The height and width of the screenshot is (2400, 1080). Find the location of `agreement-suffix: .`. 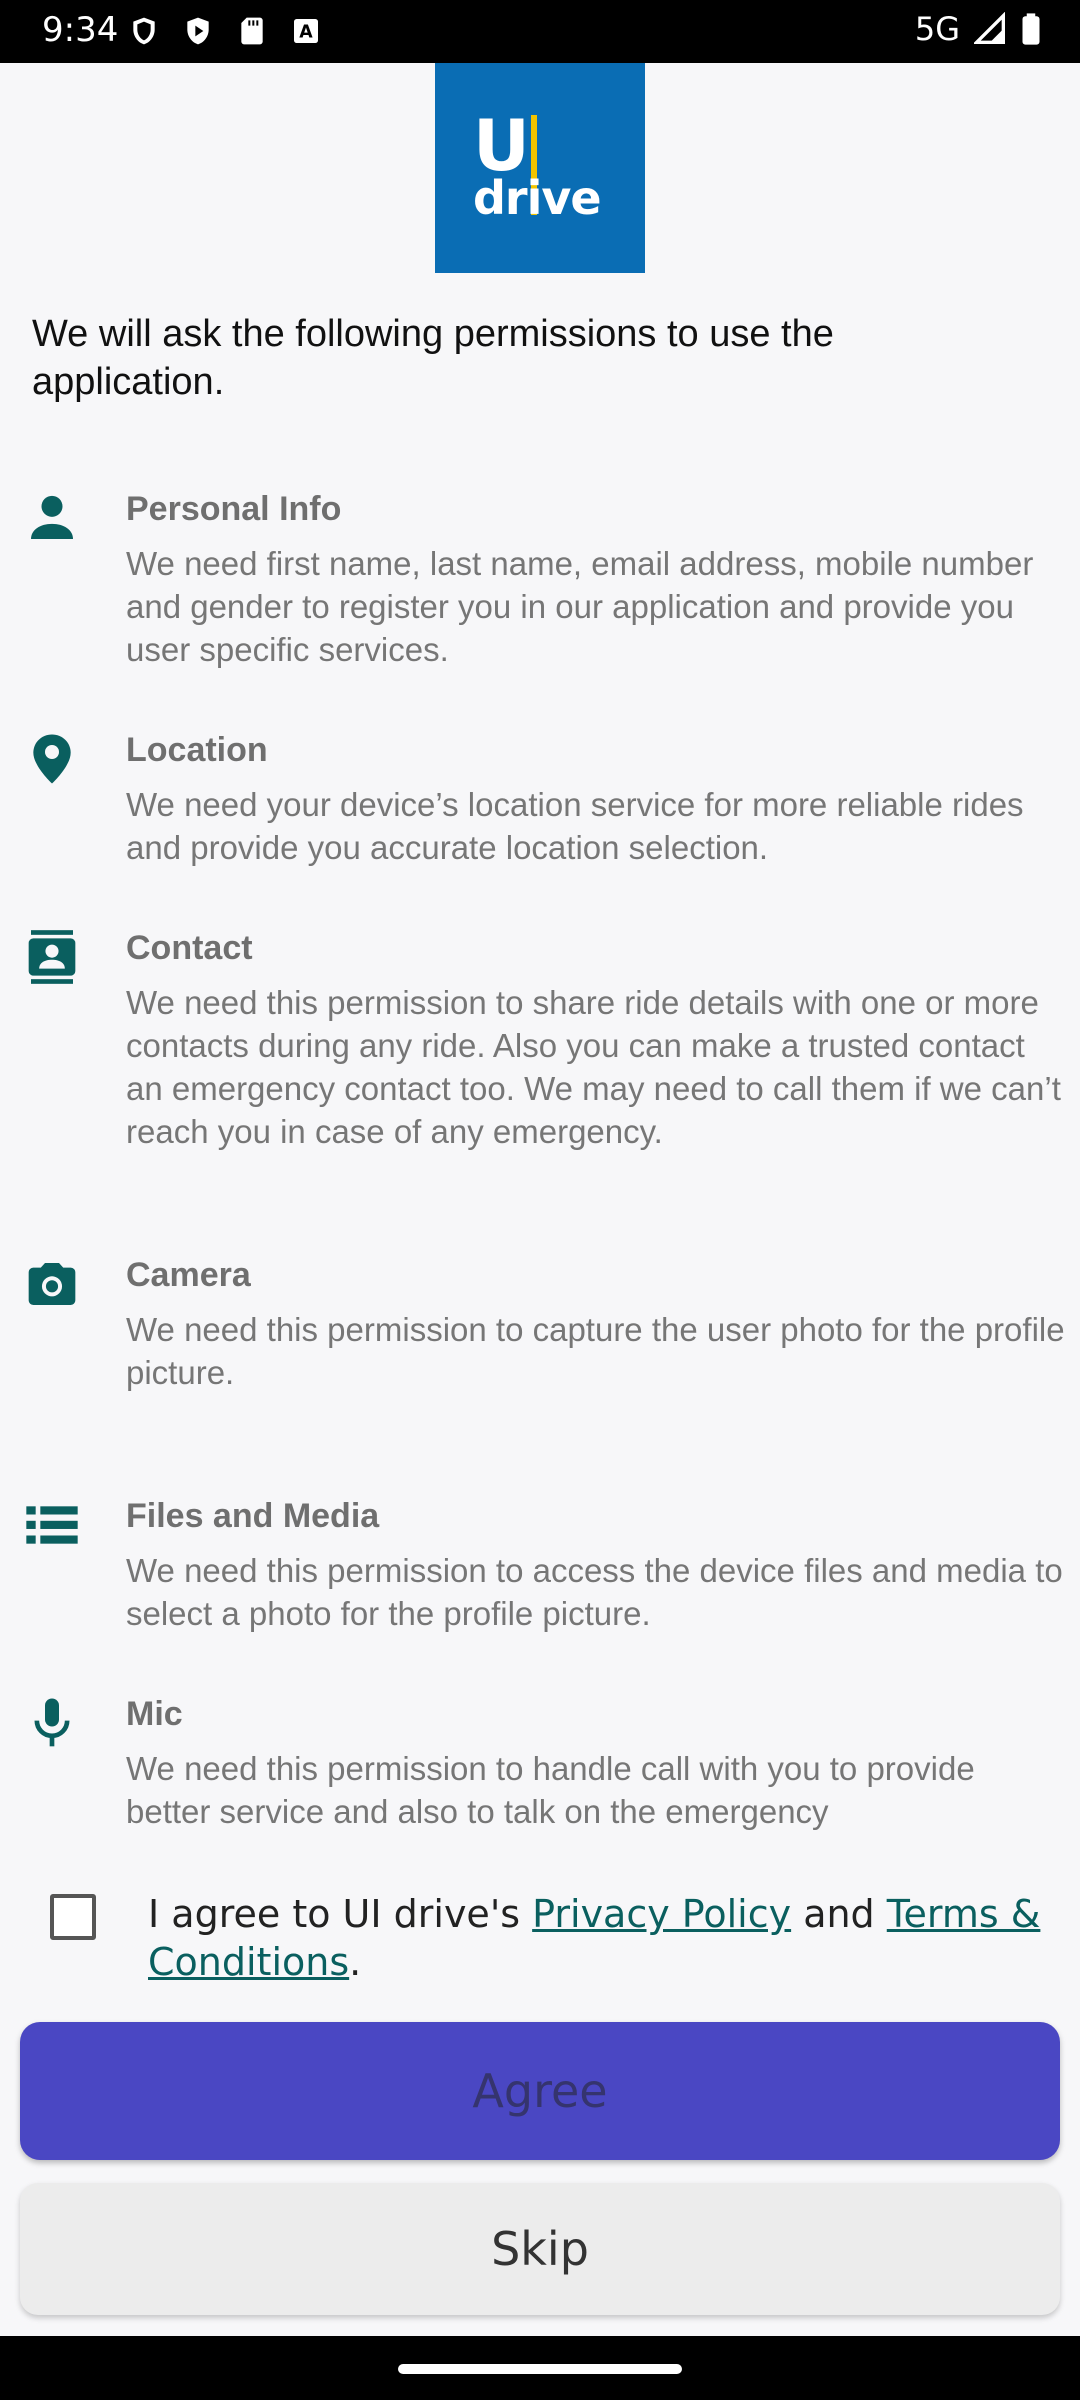

agreement-suffix: . is located at coordinates (355, 1962).